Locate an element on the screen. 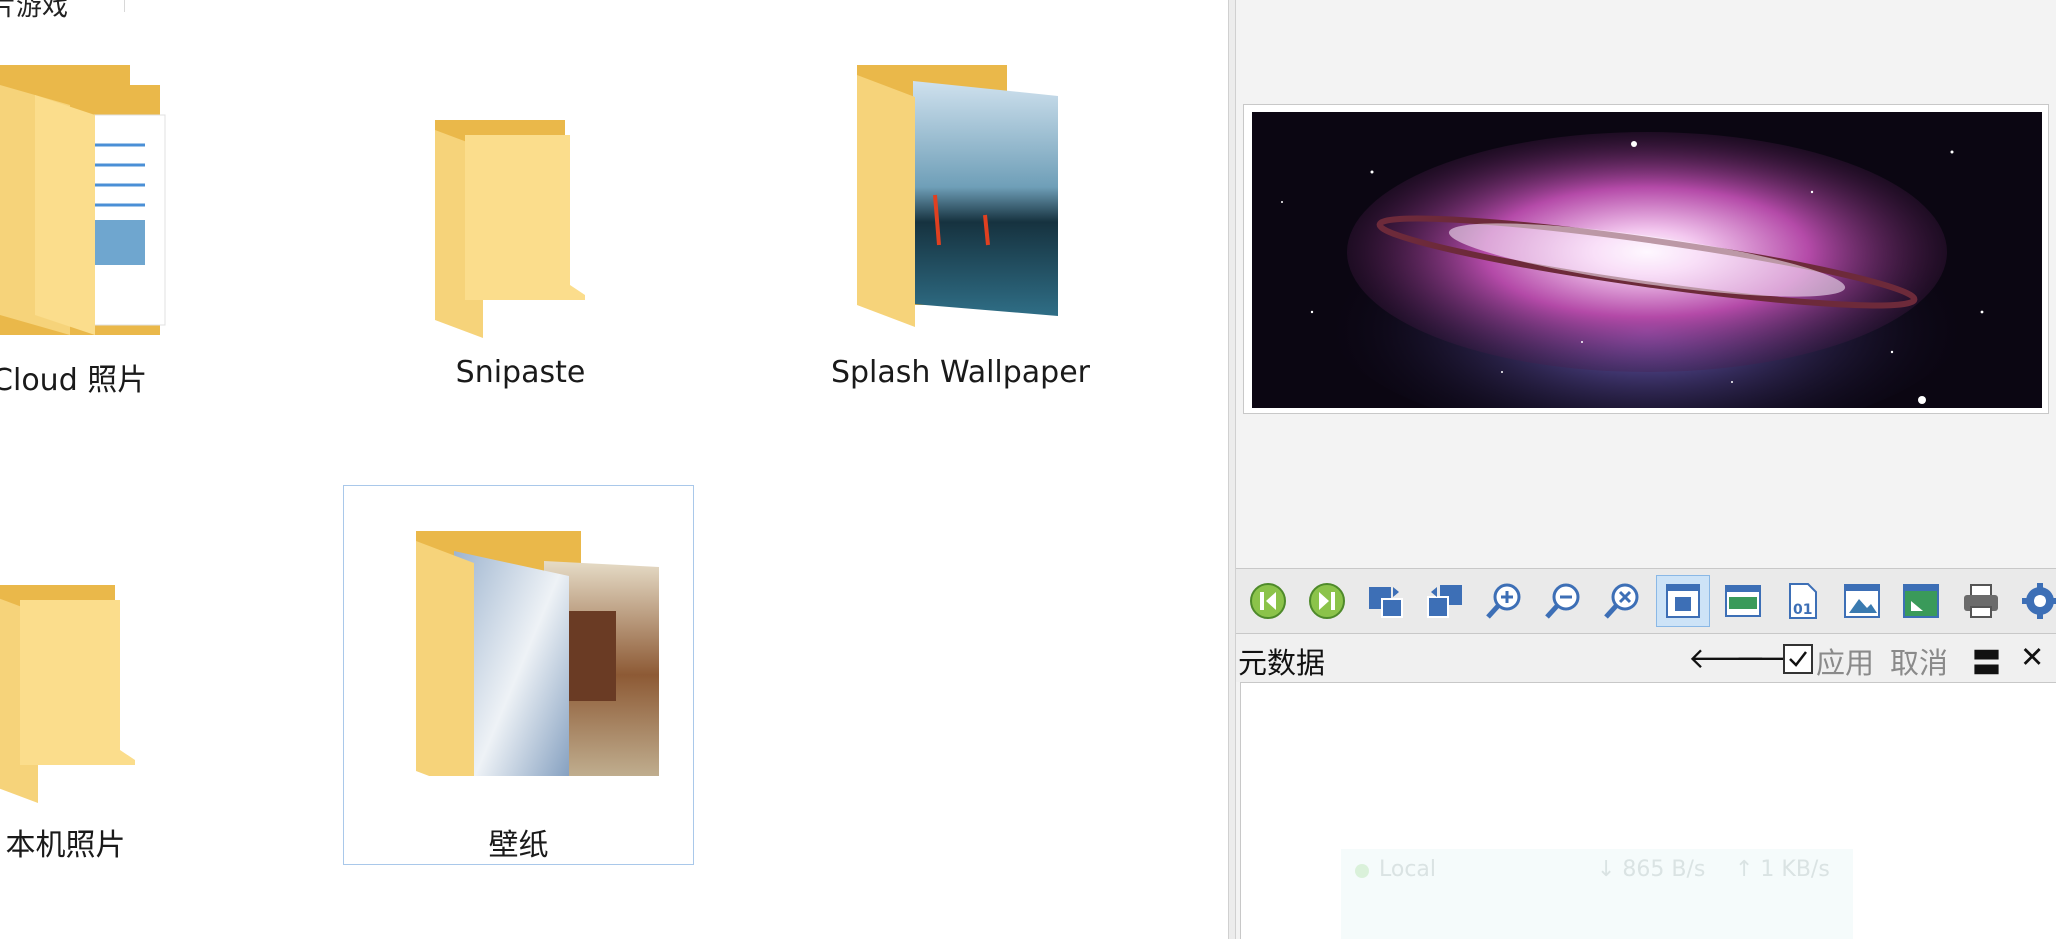 This screenshot has height=939, width=2056. download-rate: ↓ 865 B/s is located at coordinates (1651, 869).